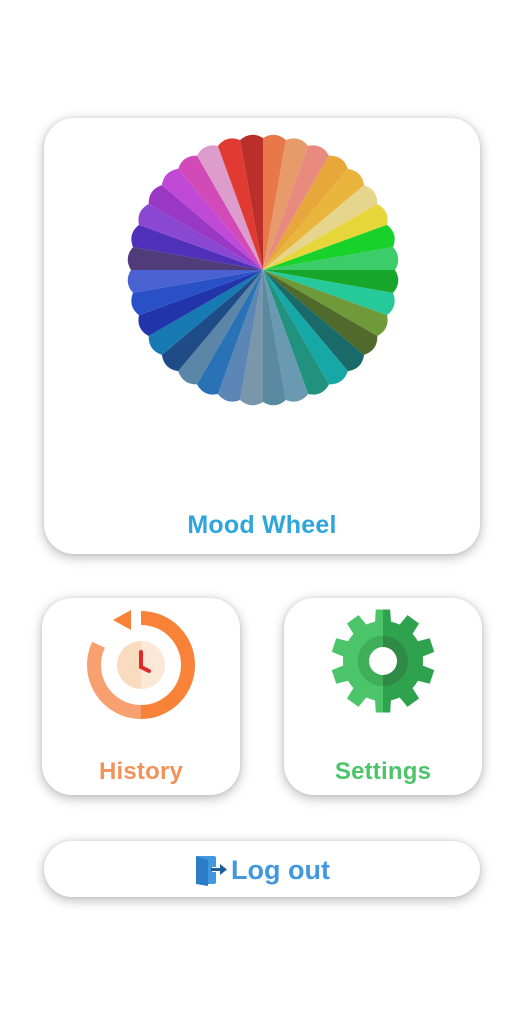 The height and width of the screenshot is (1024, 524). What do you see at coordinates (262, 525) in the screenshot?
I see `mood-wheel-label: Mood Wheel` at bounding box center [262, 525].